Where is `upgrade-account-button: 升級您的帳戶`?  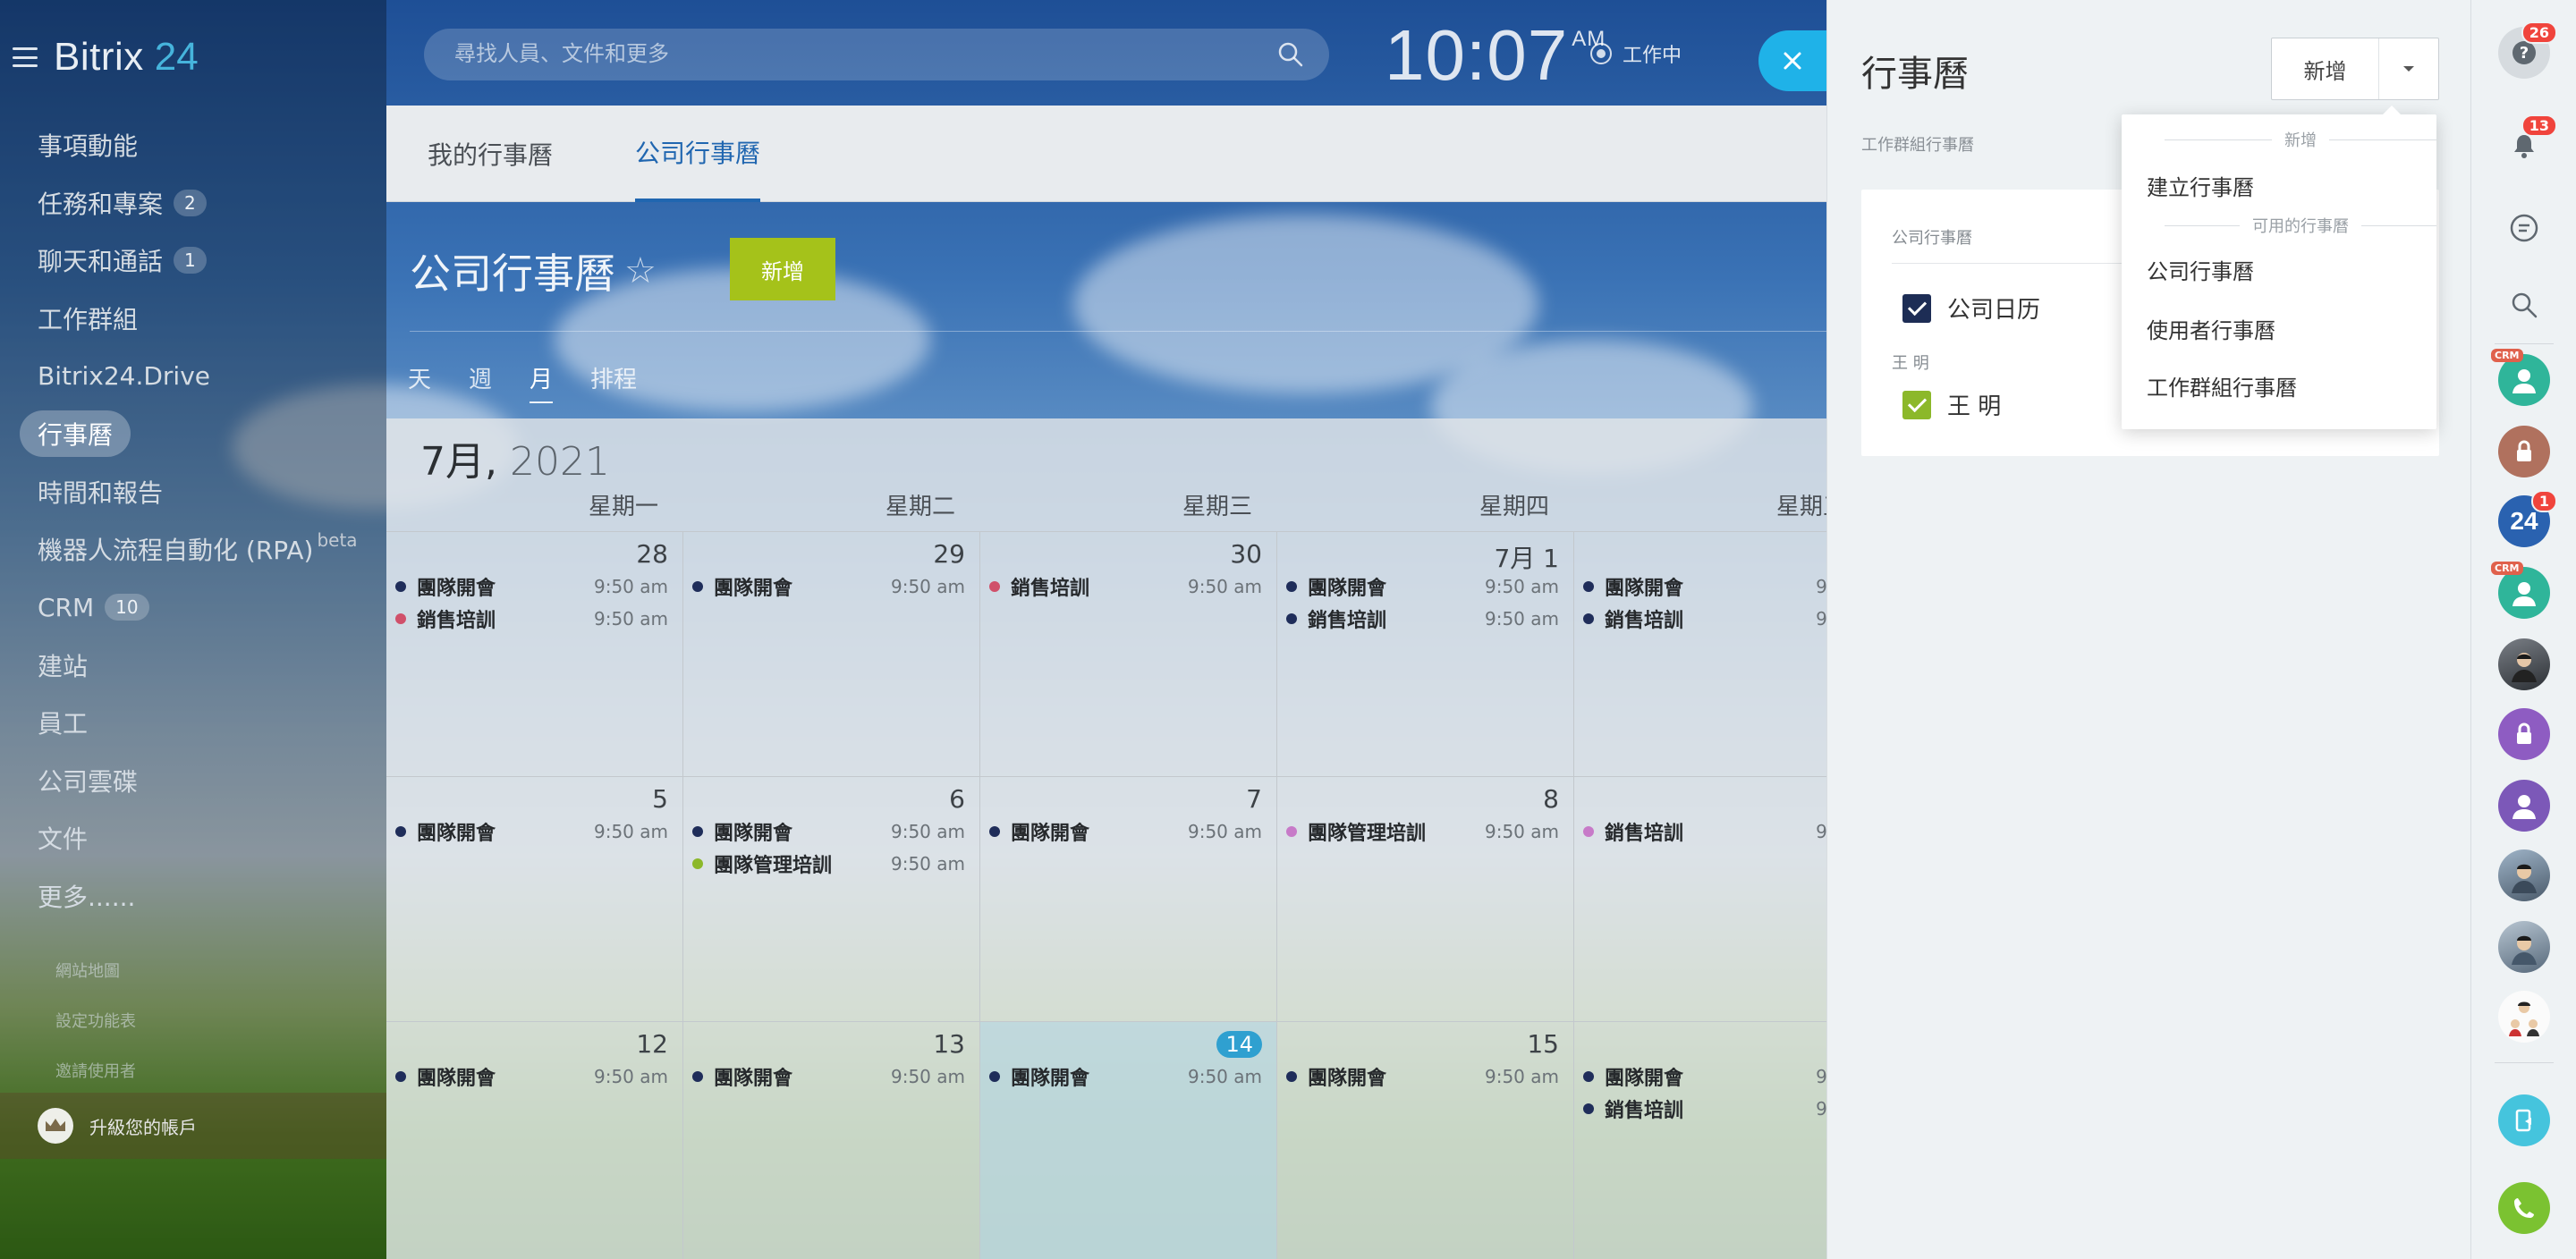
upgrade-account-button: 升級您的帳戶 is located at coordinates (193, 1126).